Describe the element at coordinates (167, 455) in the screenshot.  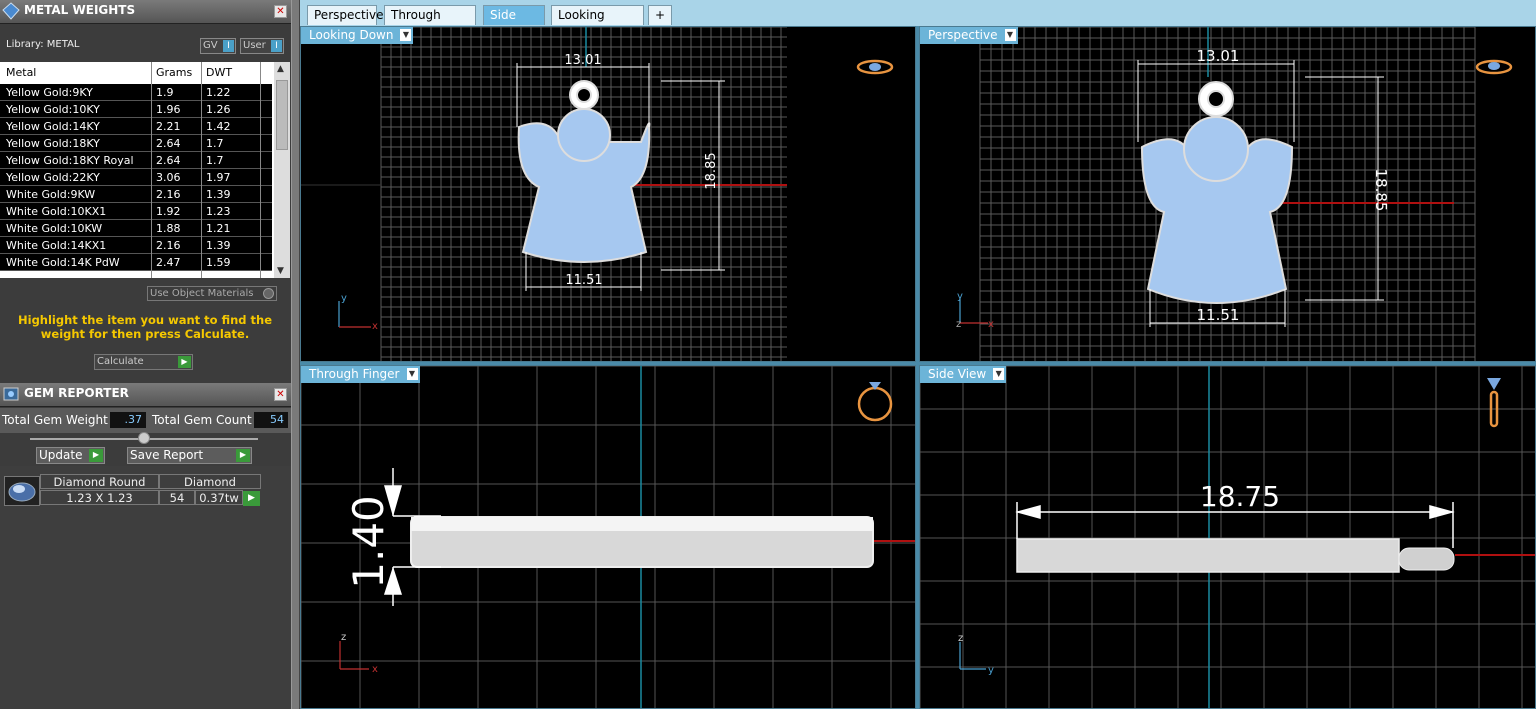
I see `save-report-label: Save Report` at that location.